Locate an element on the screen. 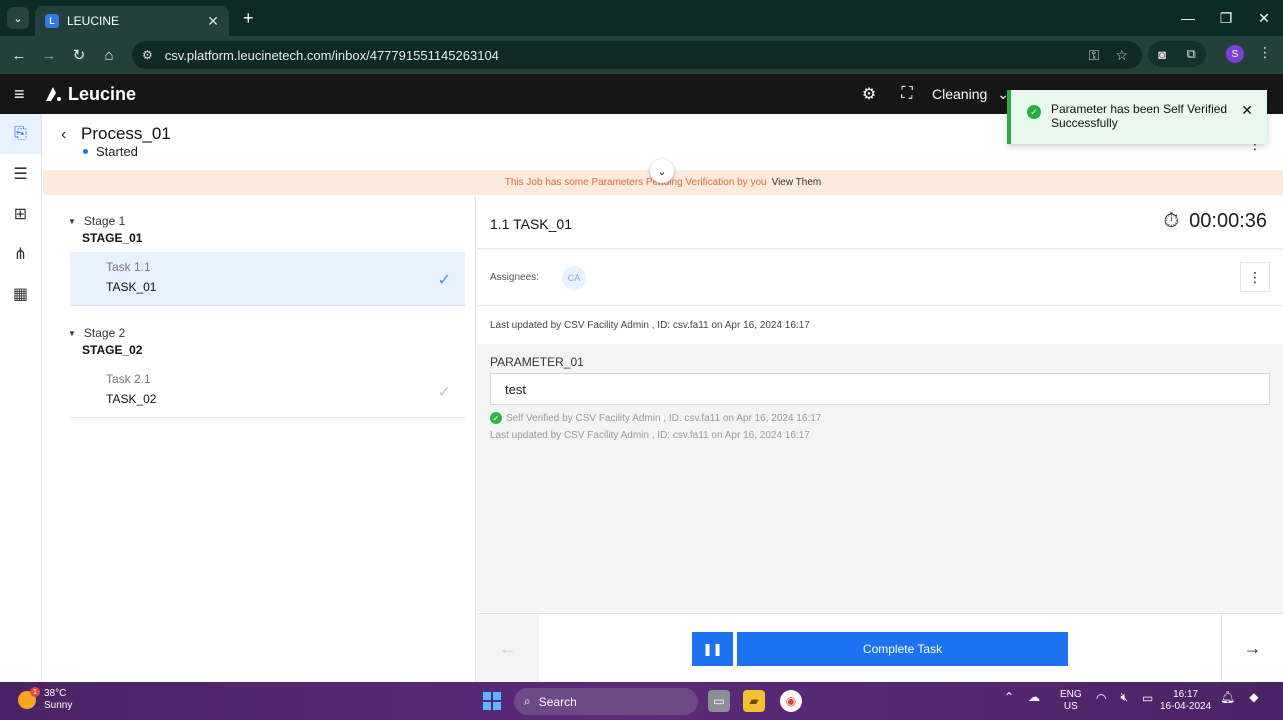  system-tray: ⌃ ☁ is located at coordinates (1022, 697).